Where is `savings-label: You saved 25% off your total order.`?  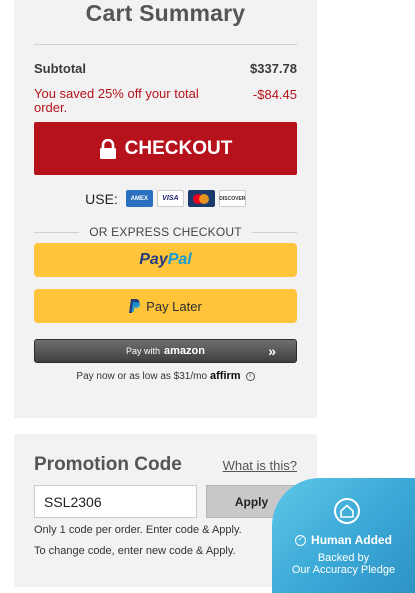 savings-label: You saved 25% off your total order. is located at coordinates (116, 100).